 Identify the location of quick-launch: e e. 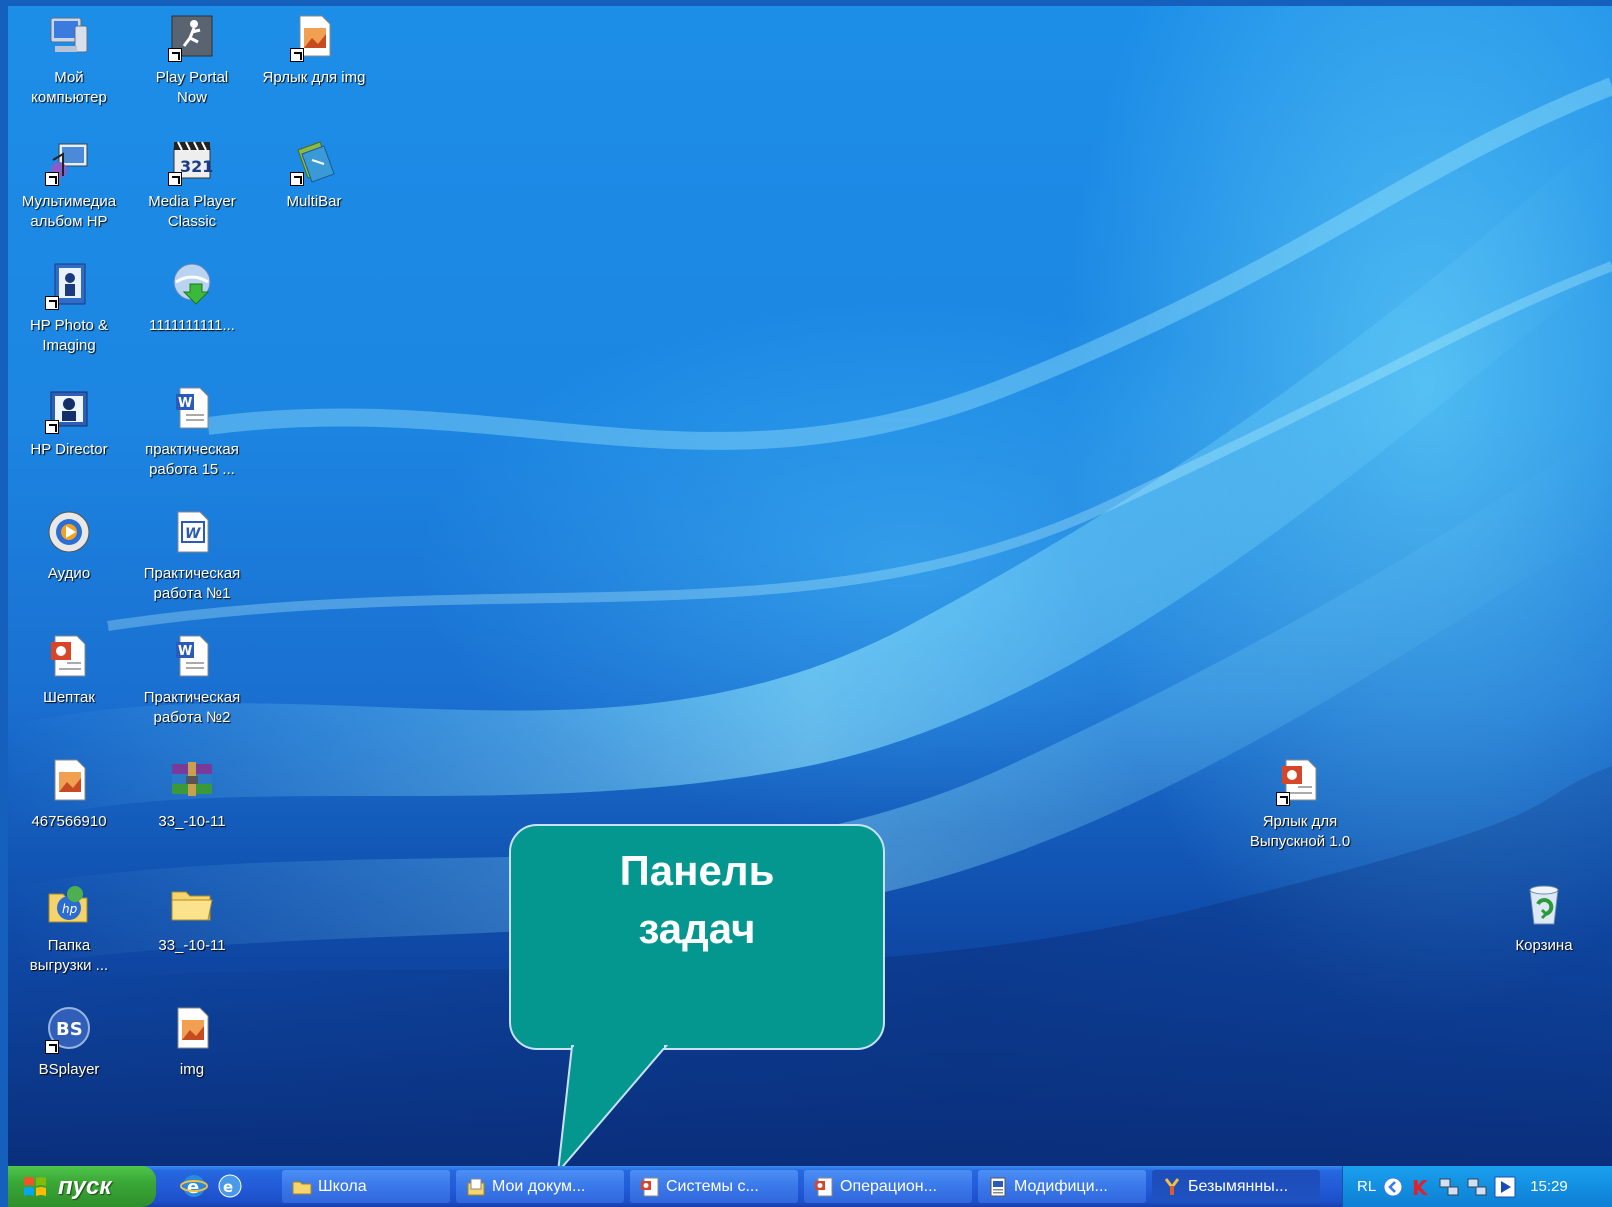
(212, 1186).